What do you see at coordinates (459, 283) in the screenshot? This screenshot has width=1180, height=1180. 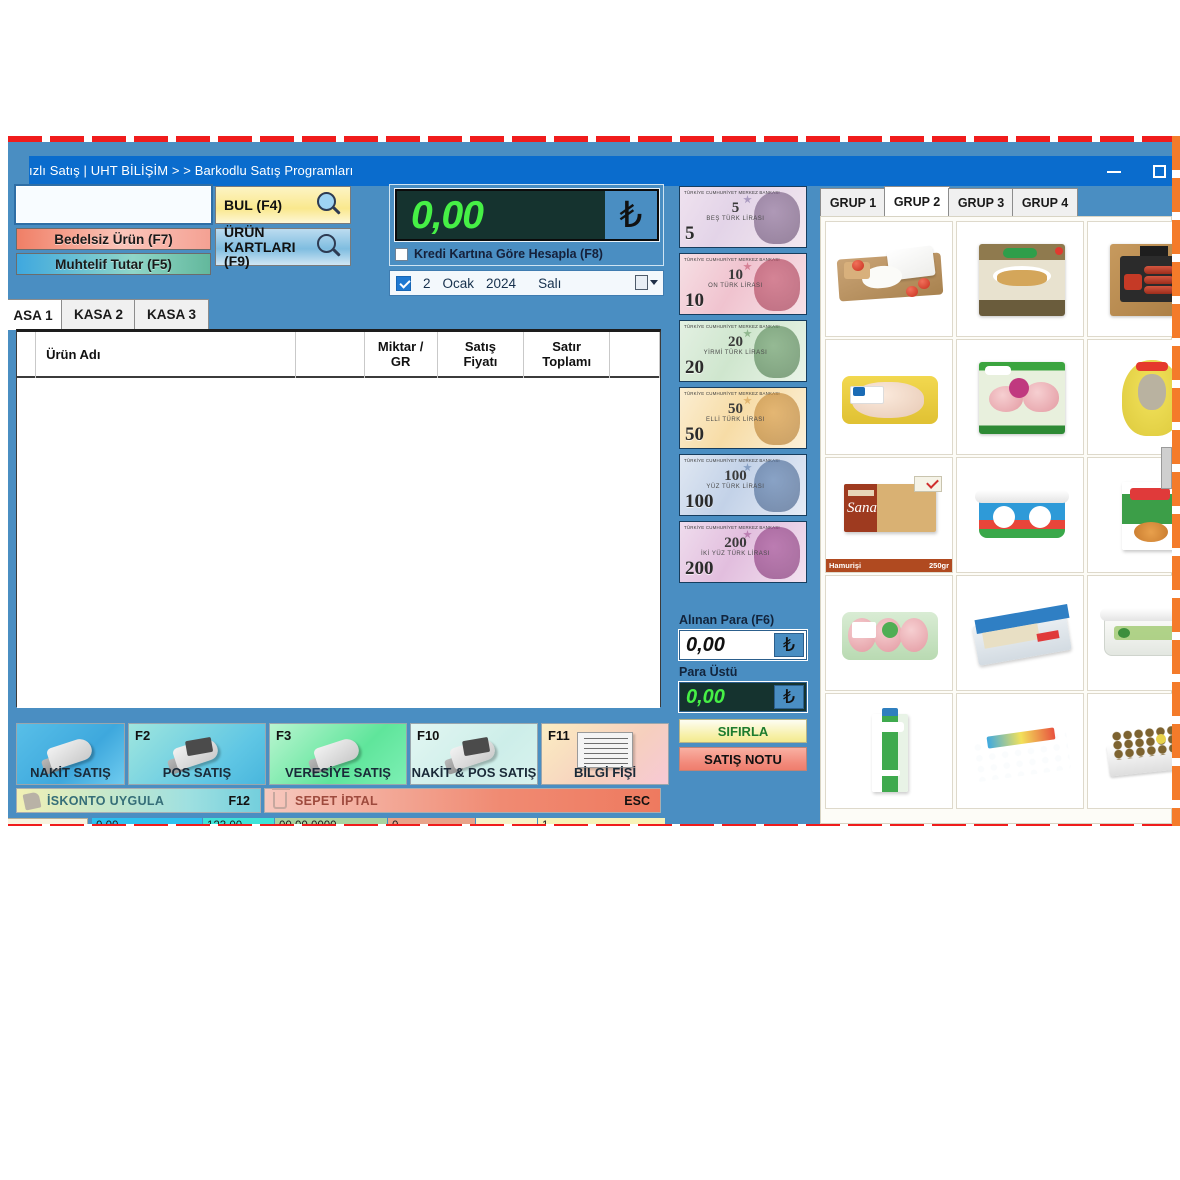 I see `date-month: Ocak` at bounding box center [459, 283].